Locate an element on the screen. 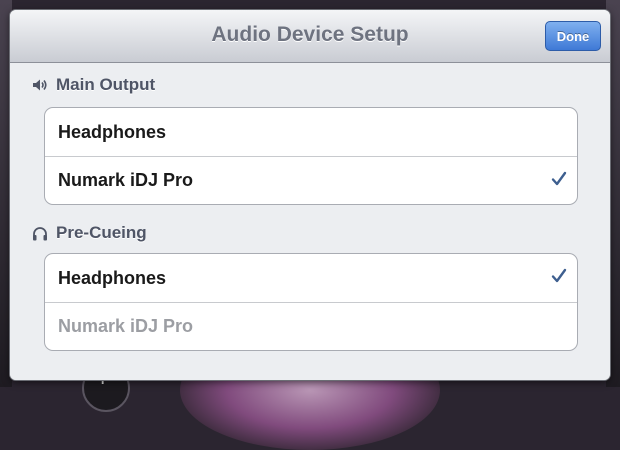  section-label: Pre-Cueing is located at coordinates (101, 232).